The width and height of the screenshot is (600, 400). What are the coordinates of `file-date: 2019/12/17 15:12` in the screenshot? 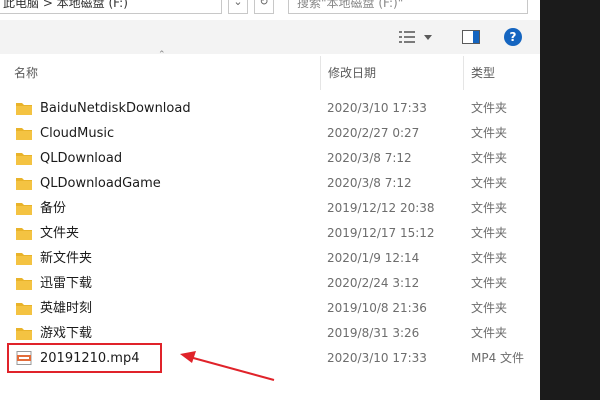 It's located at (381, 233).